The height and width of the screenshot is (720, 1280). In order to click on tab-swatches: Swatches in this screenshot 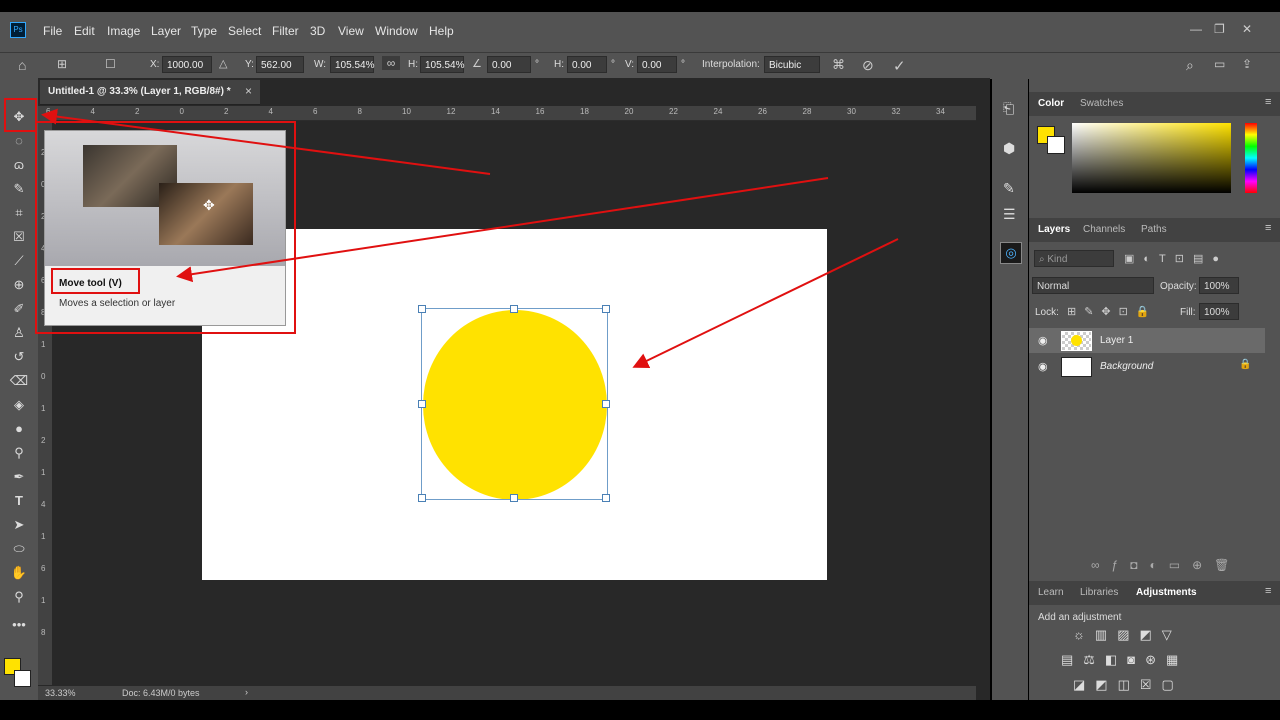, I will do `click(1101, 103)`.